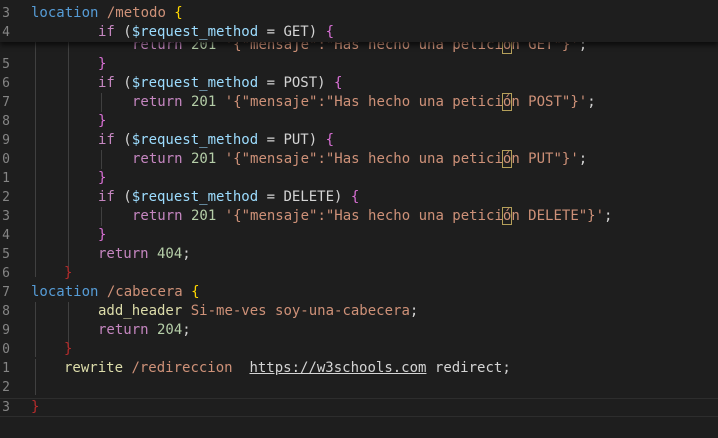 This screenshot has width=718, height=438. I want to click on code-line: if ($request_method = DELETE) {, so click(228, 197).